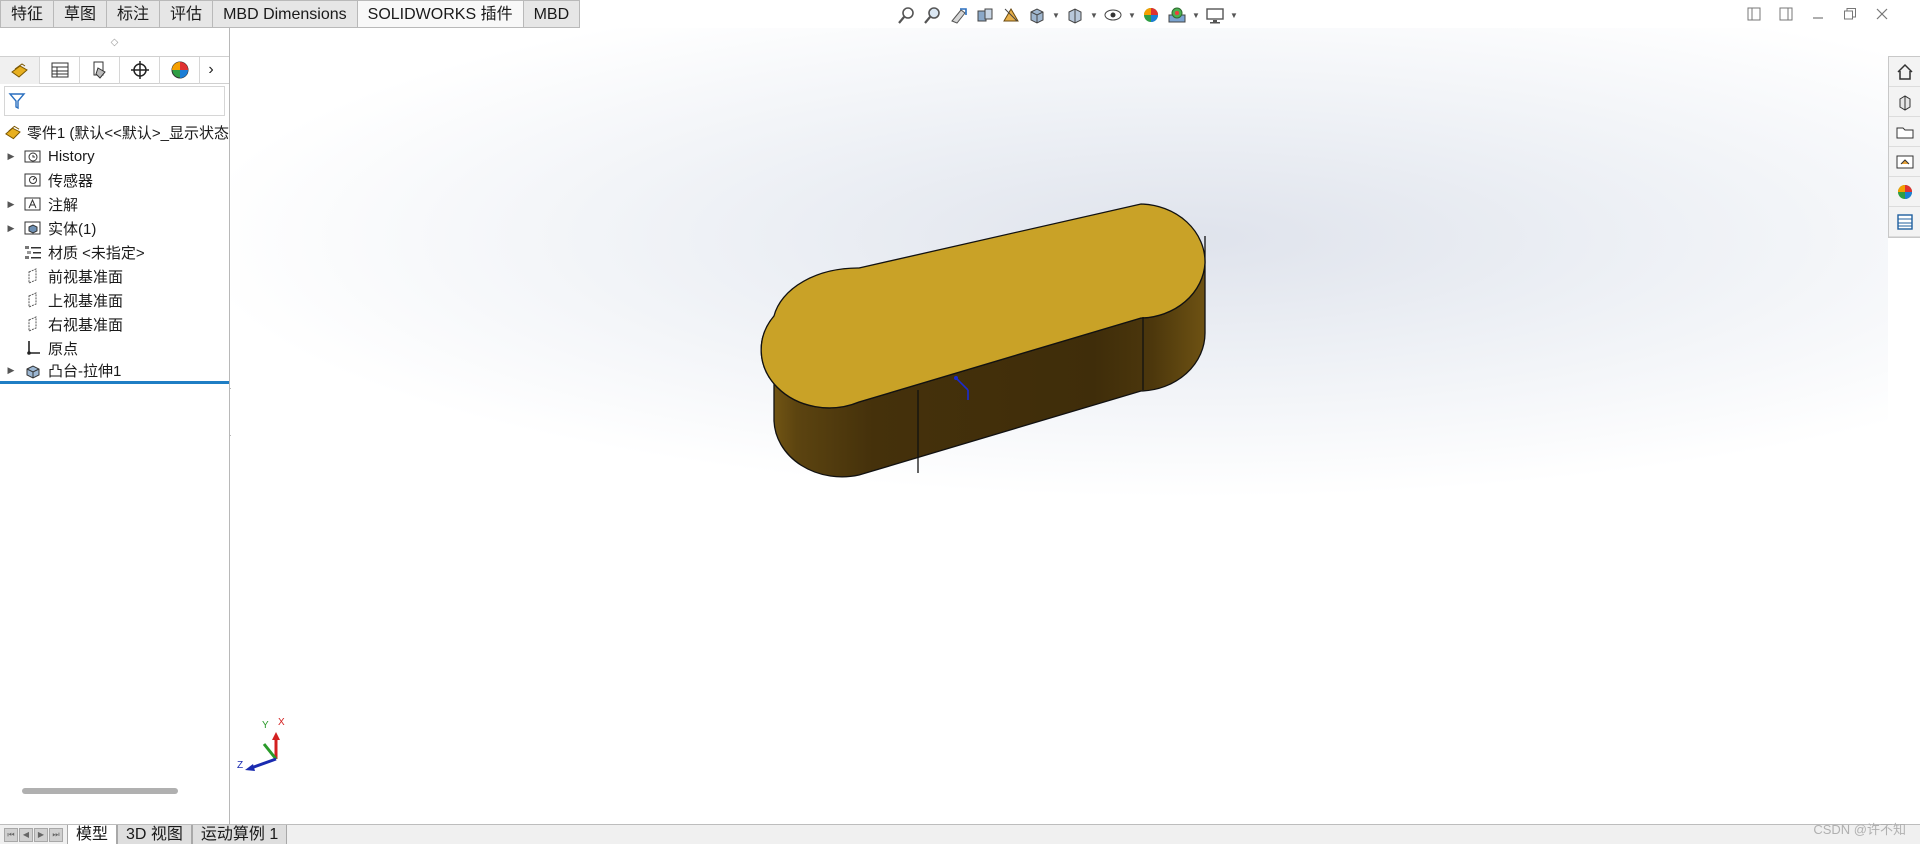 The height and width of the screenshot is (844, 1920). I want to click on tree-item-sensors: 传感器, so click(114, 180).